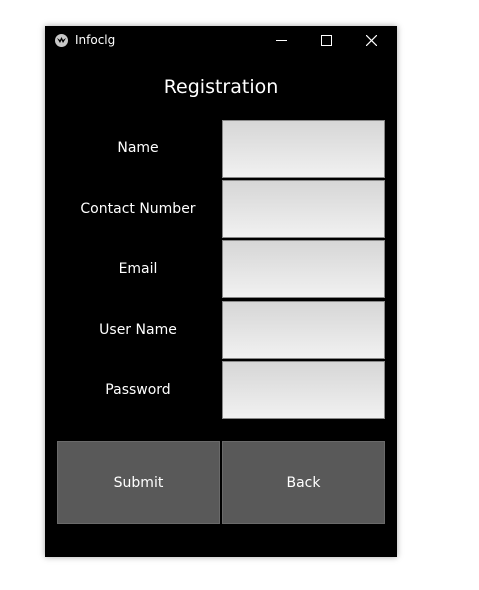  I want to click on window-title: Infoclg, so click(95, 40).